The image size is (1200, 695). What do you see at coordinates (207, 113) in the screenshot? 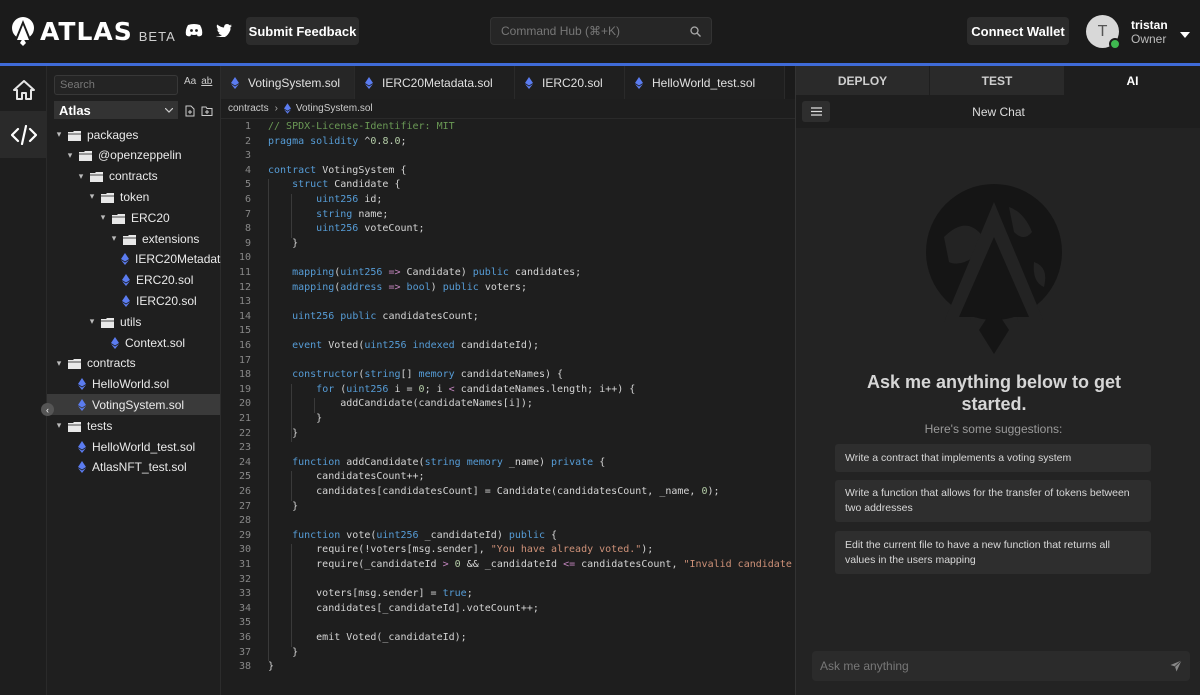
I see `new-folder-icon` at bounding box center [207, 113].